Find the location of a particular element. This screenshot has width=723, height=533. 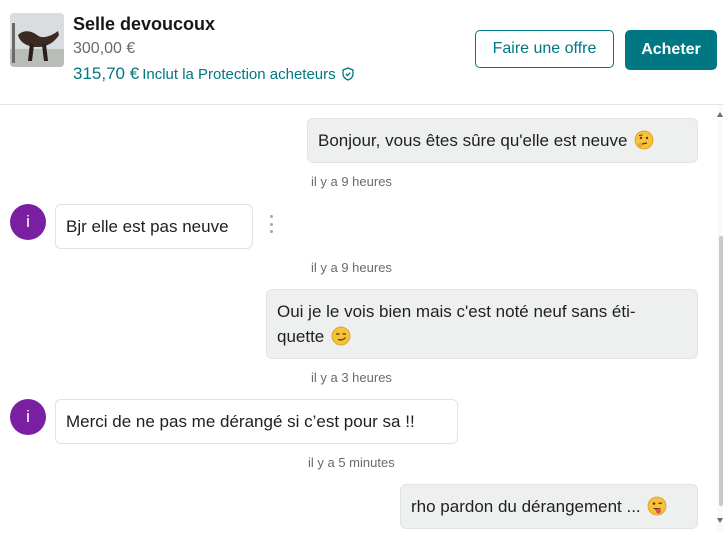

protection-label: Inclut la Protection acheteurs is located at coordinates (239, 74).